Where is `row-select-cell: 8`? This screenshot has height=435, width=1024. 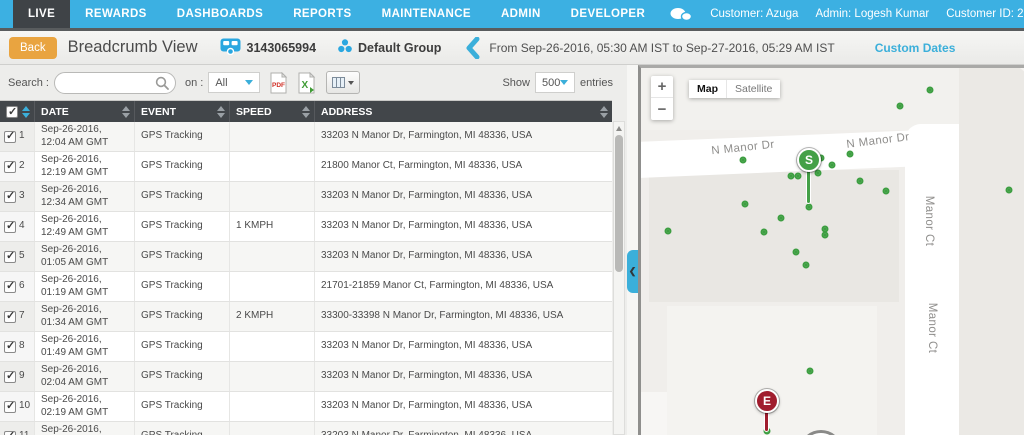
row-select-cell: 8 is located at coordinates (17, 346).